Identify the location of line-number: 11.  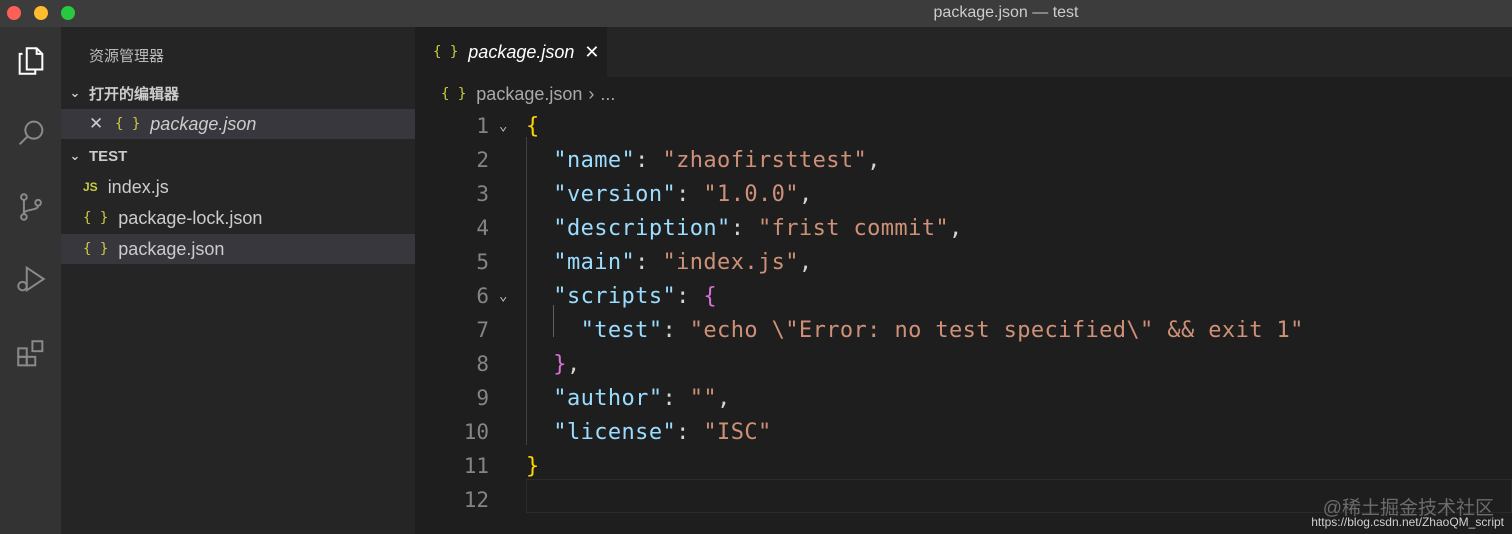
(476, 466).